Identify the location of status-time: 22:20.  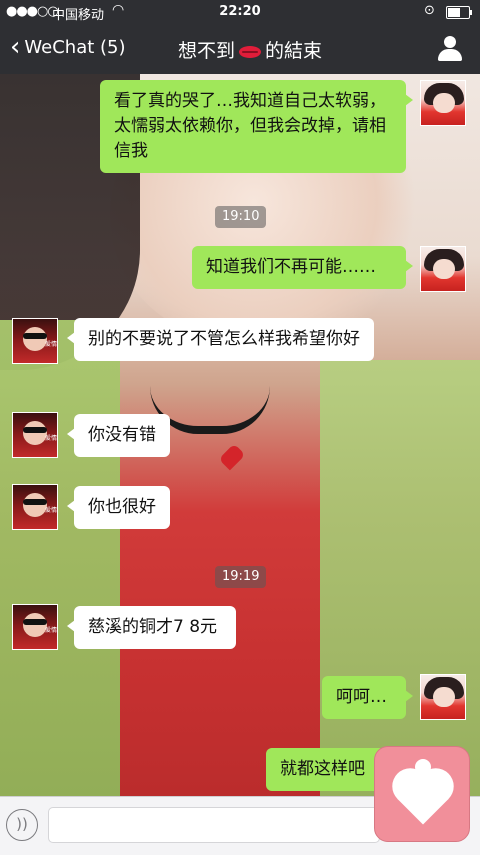
(240, 11).